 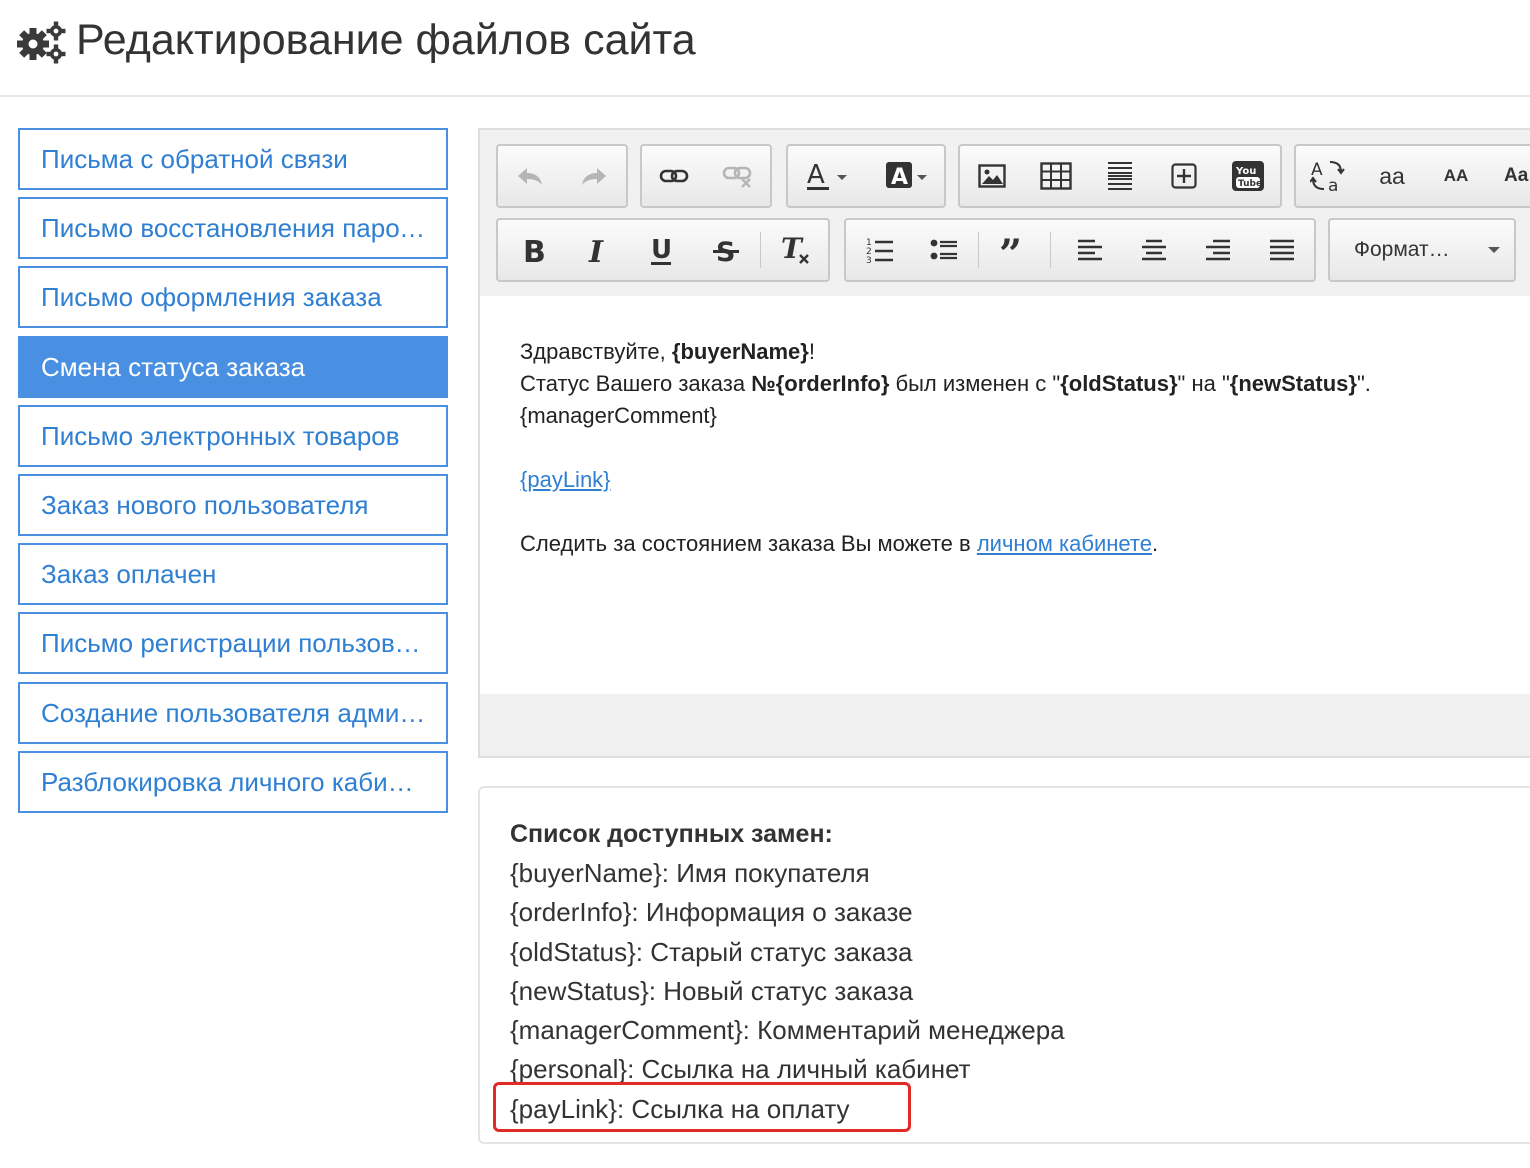 I want to click on strikethrough-icon: S, so click(x=726, y=251).